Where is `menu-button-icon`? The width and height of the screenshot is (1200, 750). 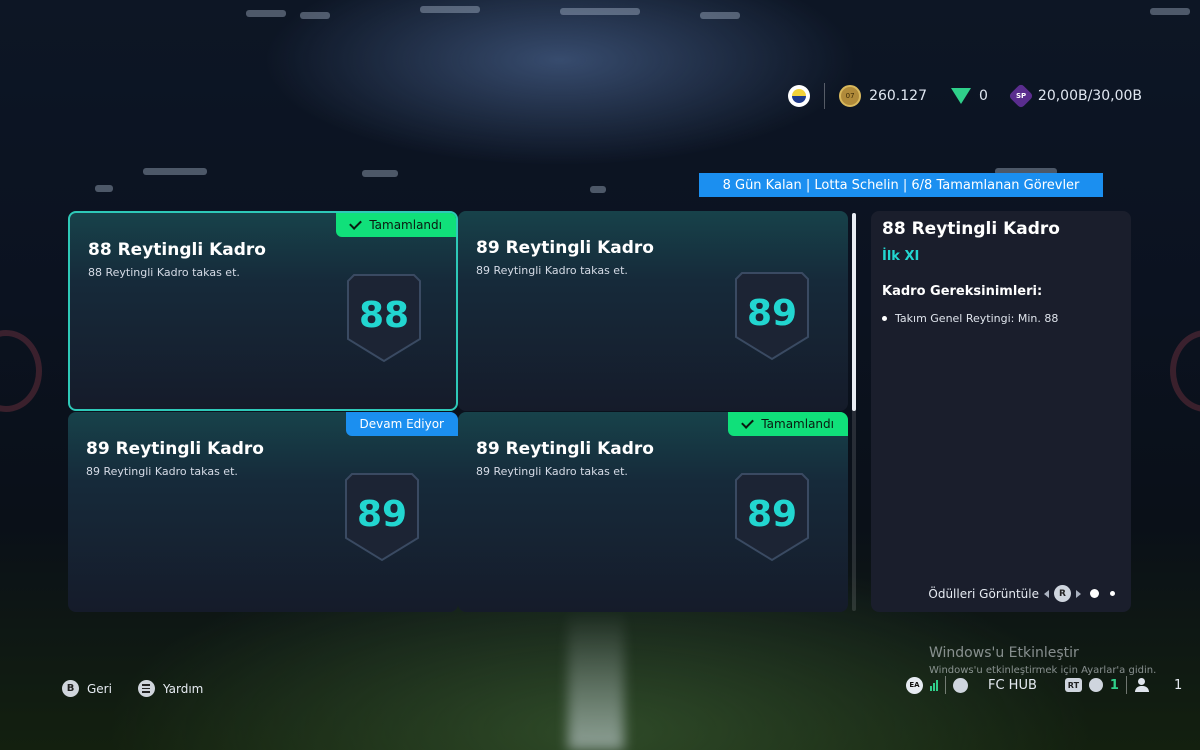 menu-button-icon is located at coordinates (146, 688).